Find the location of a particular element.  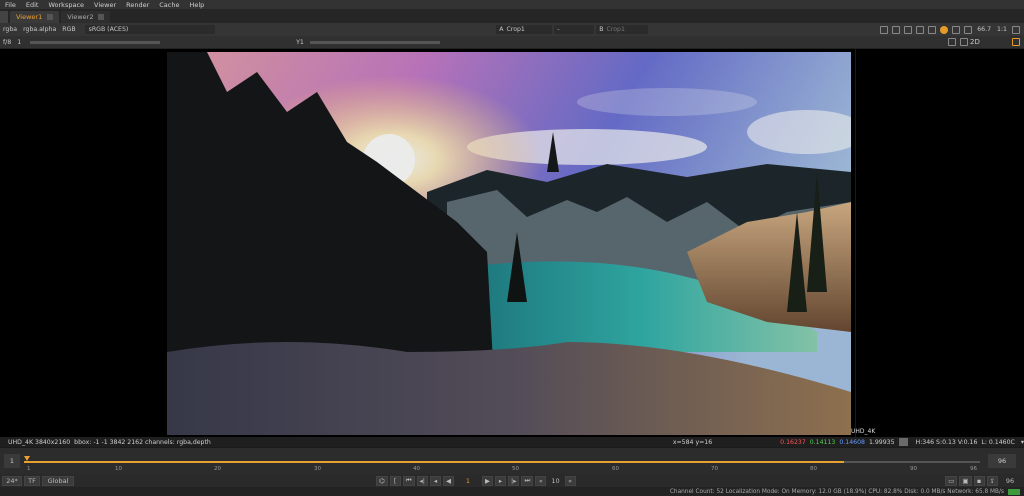

pause-icon is located at coordinates (968, 29).